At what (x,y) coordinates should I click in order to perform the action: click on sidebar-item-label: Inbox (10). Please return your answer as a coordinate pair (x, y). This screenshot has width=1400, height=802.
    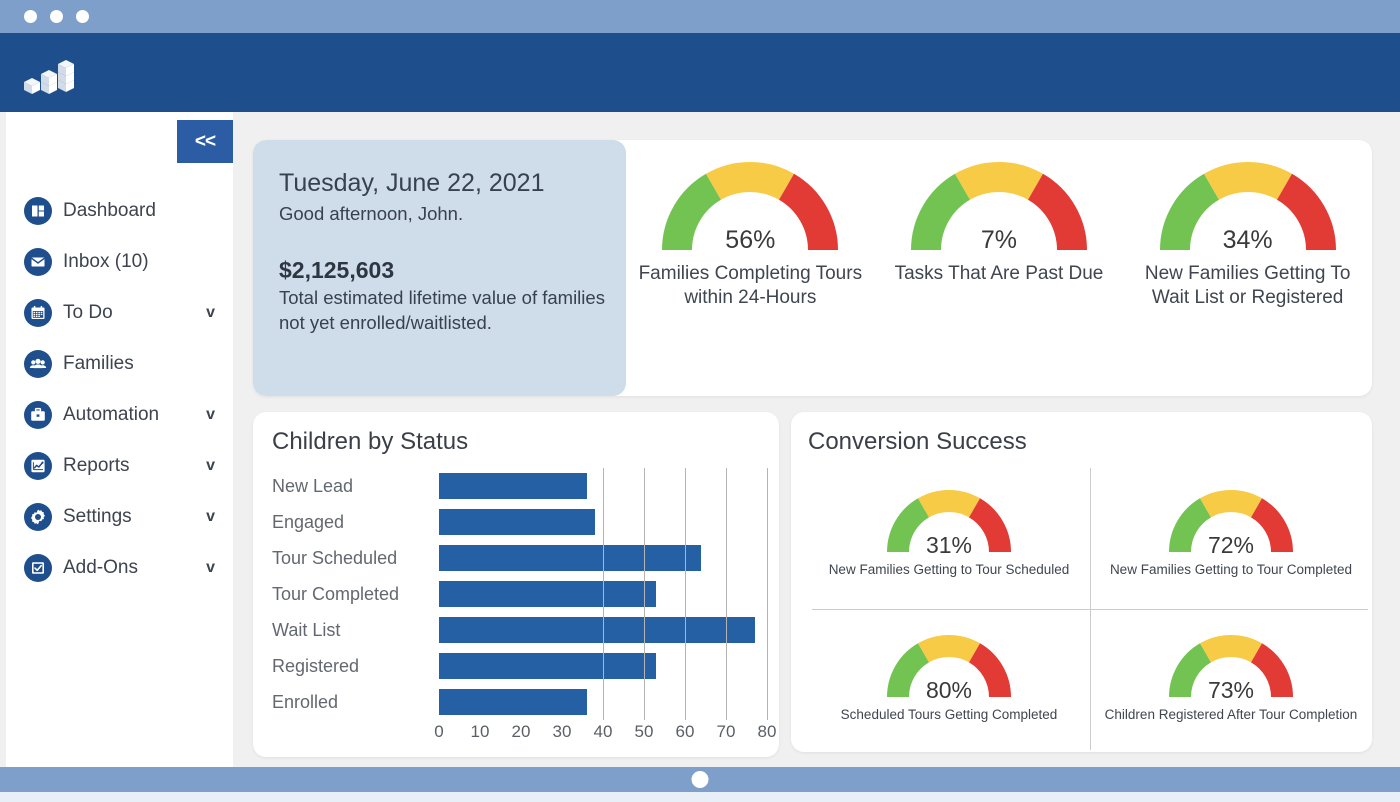
    Looking at the image, I should click on (106, 261).